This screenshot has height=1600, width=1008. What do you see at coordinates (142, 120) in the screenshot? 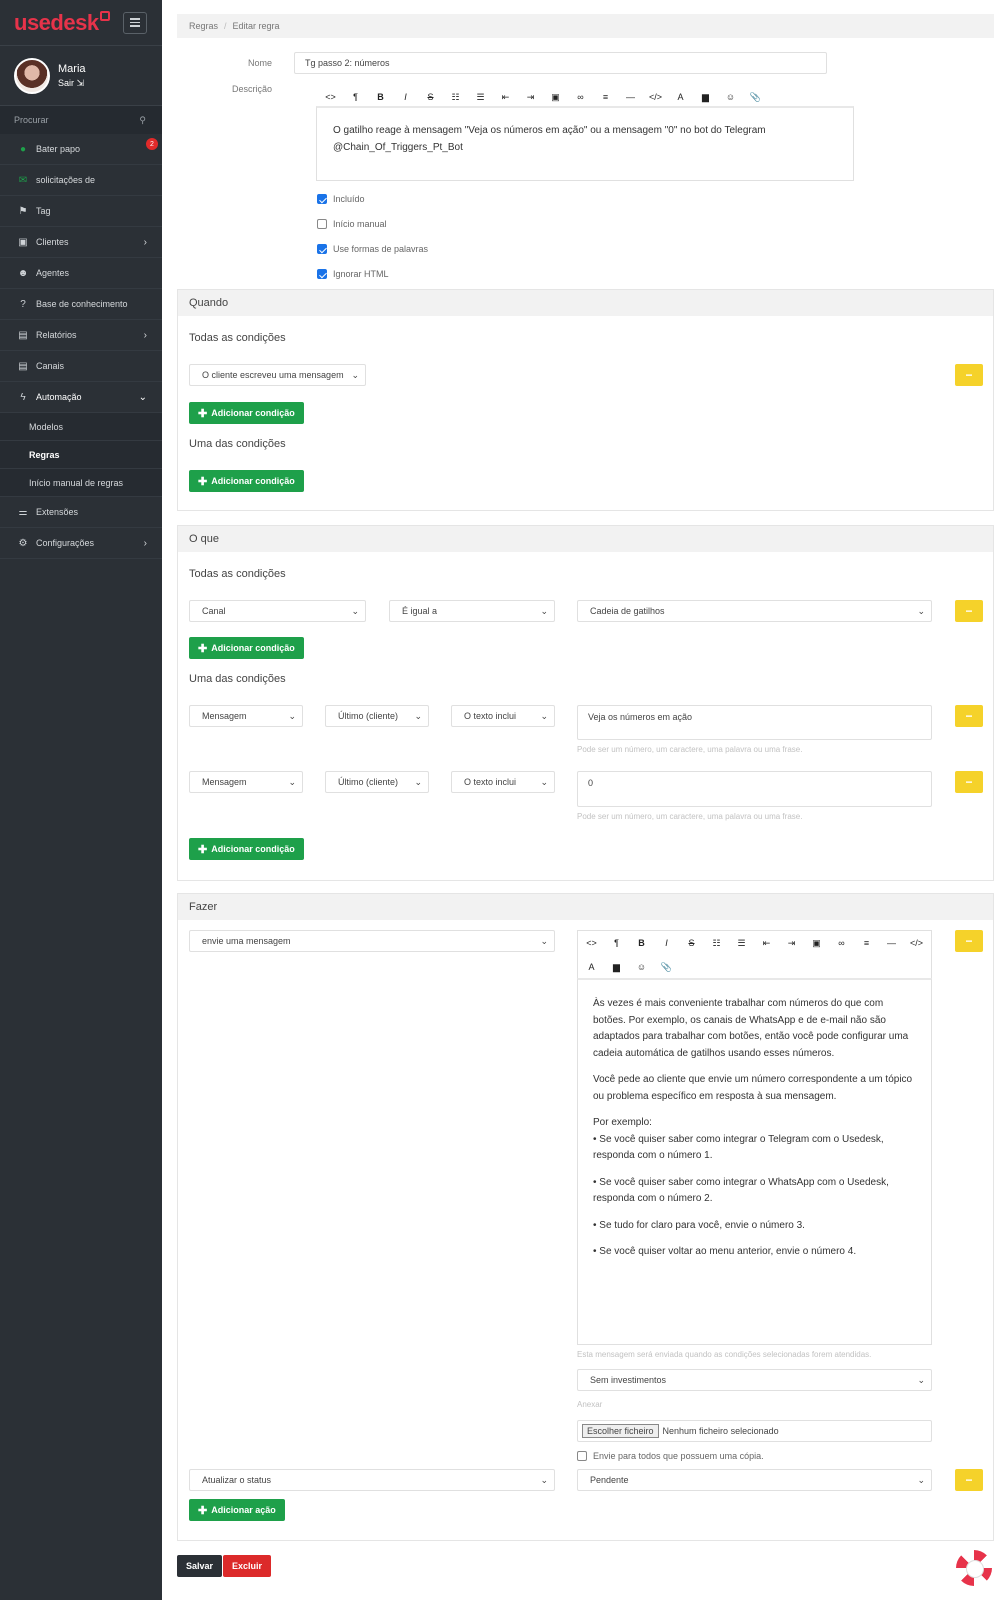
I see `search-icon: ⚲` at bounding box center [142, 120].